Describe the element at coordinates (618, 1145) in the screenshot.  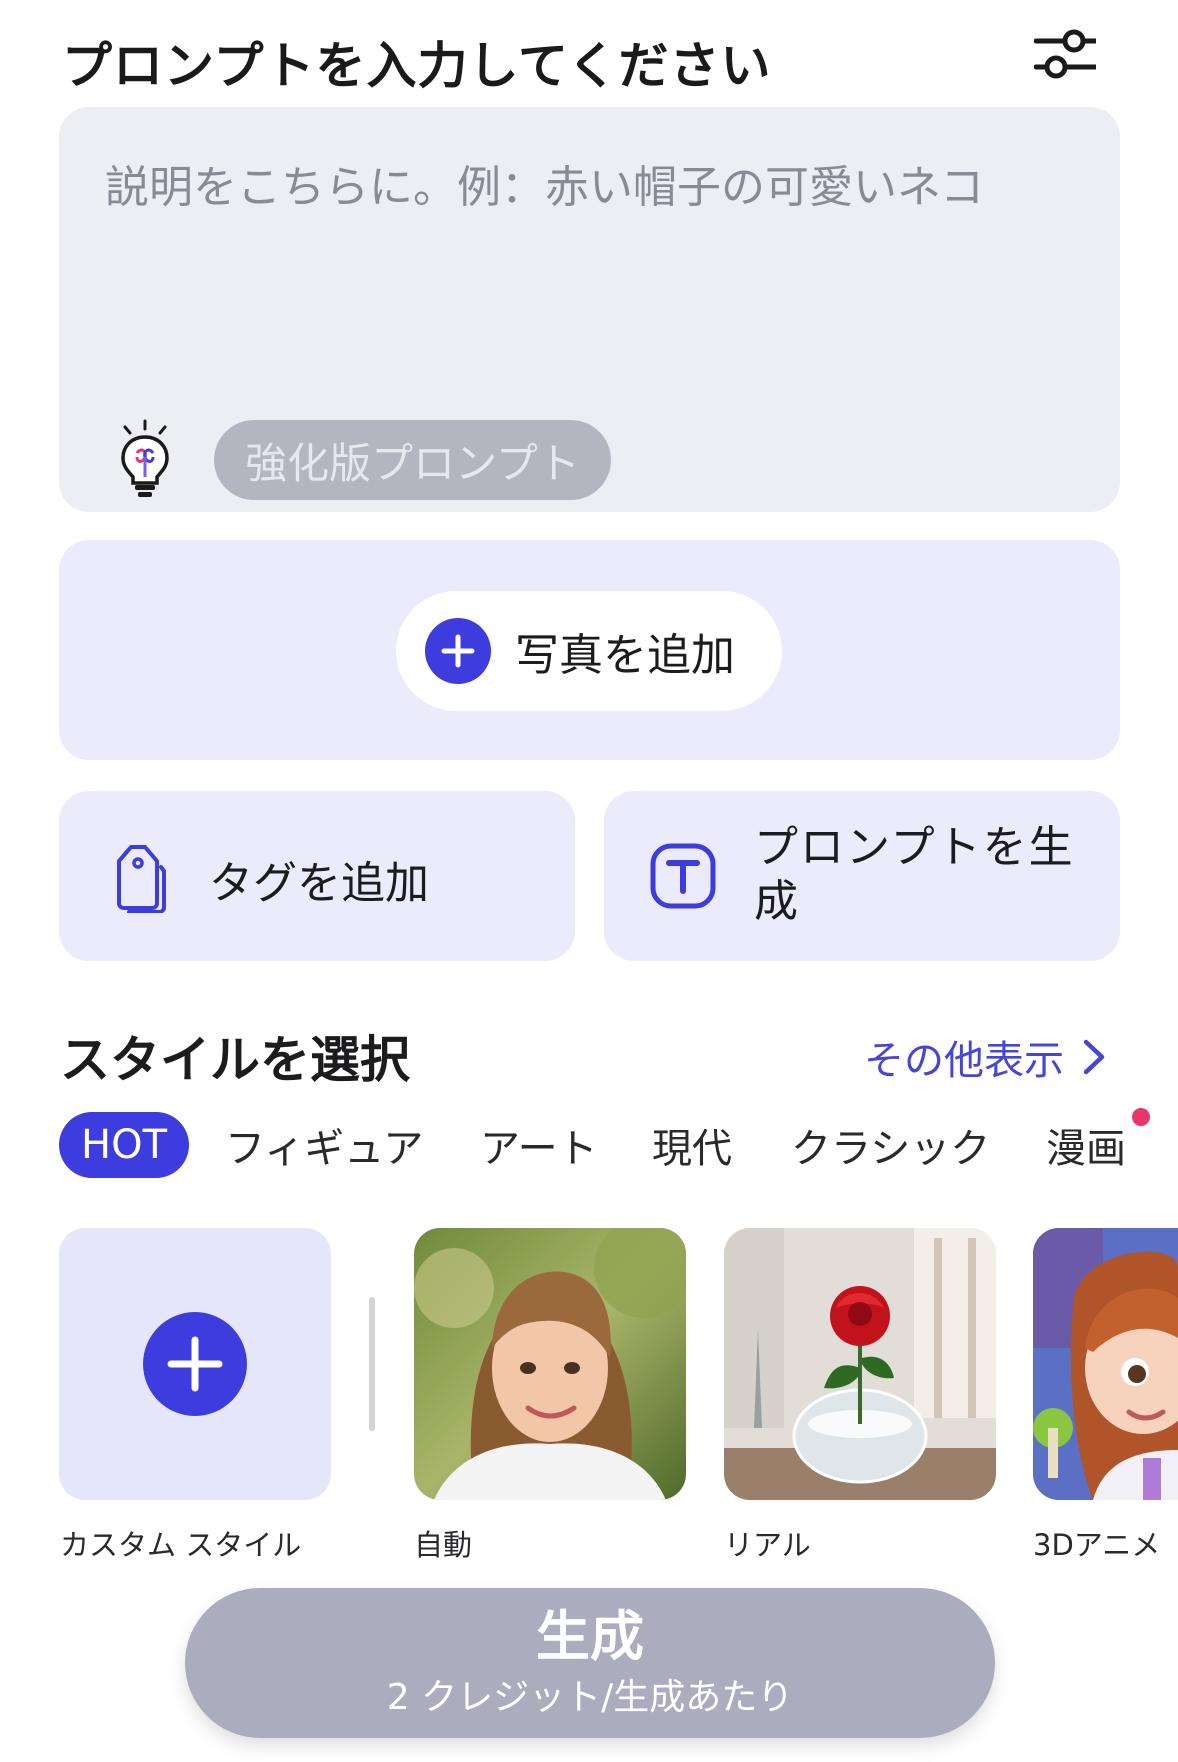
I see `style-tabs: HOT フィギュア アート 現代 クラシック 漫画` at that location.